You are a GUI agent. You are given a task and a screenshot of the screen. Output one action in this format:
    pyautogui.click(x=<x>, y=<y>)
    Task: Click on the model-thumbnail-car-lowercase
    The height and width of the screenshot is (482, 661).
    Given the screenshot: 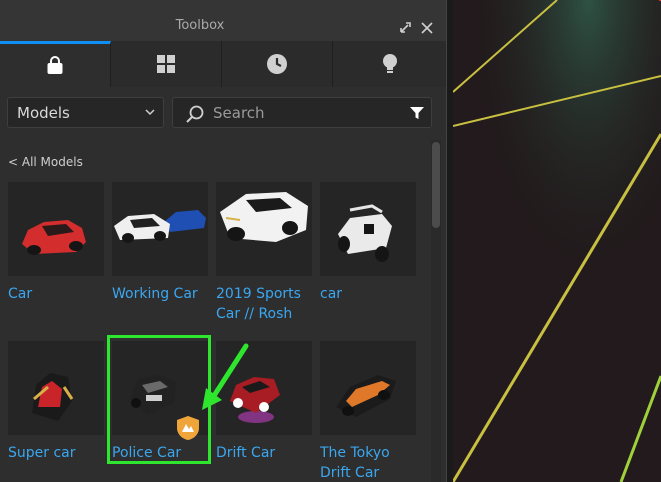 What is the action you would take?
    pyautogui.click(x=368, y=229)
    